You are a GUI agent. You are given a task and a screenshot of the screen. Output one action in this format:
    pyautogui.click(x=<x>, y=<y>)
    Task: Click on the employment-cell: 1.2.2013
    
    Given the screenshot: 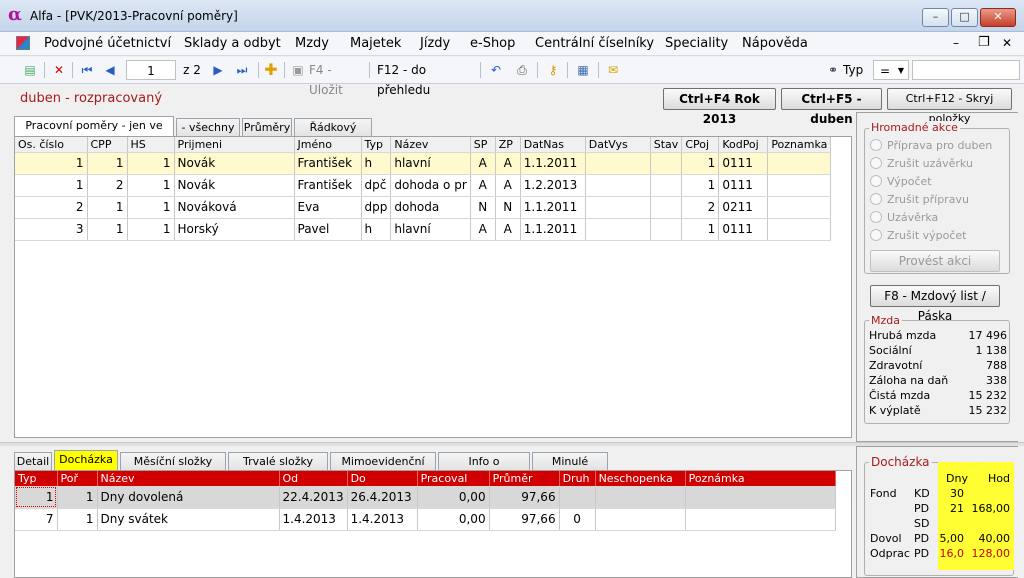 What is the action you would take?
    pyautogui.click(x=553, y=185)
    